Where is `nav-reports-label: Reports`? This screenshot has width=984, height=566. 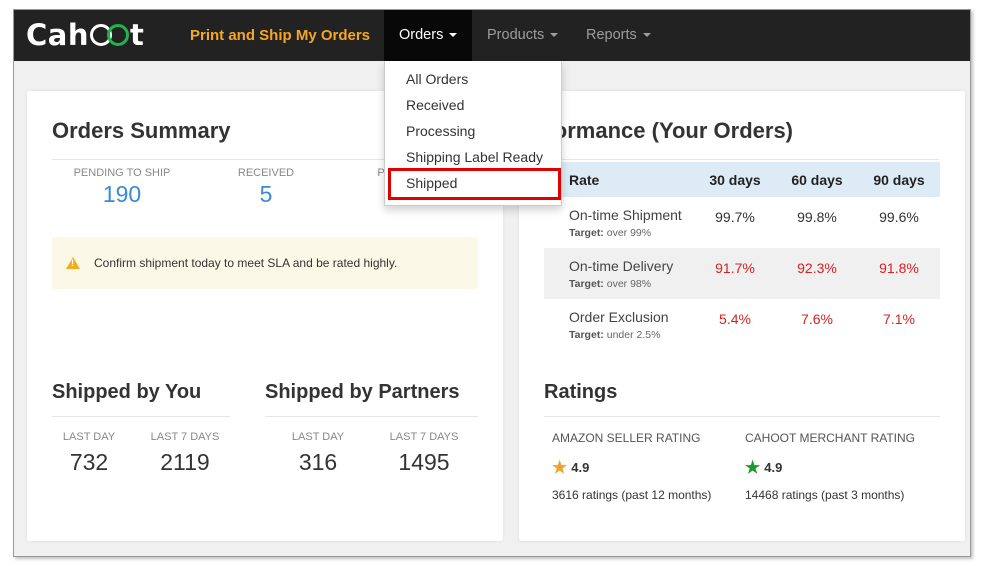 nav-reports-label: Reports is located at coordinates (611, 35).